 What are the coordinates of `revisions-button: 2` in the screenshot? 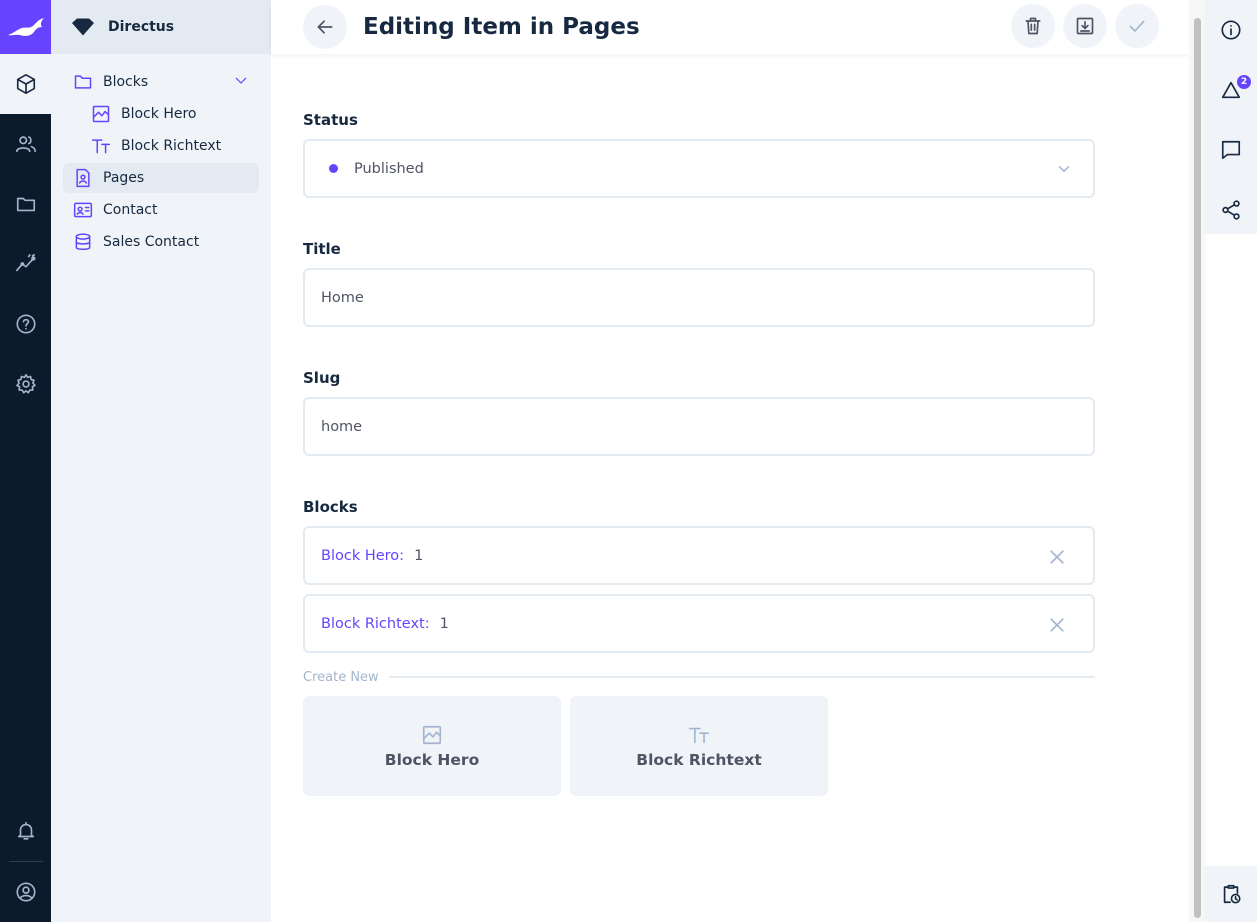 It's located at (1231, 90).